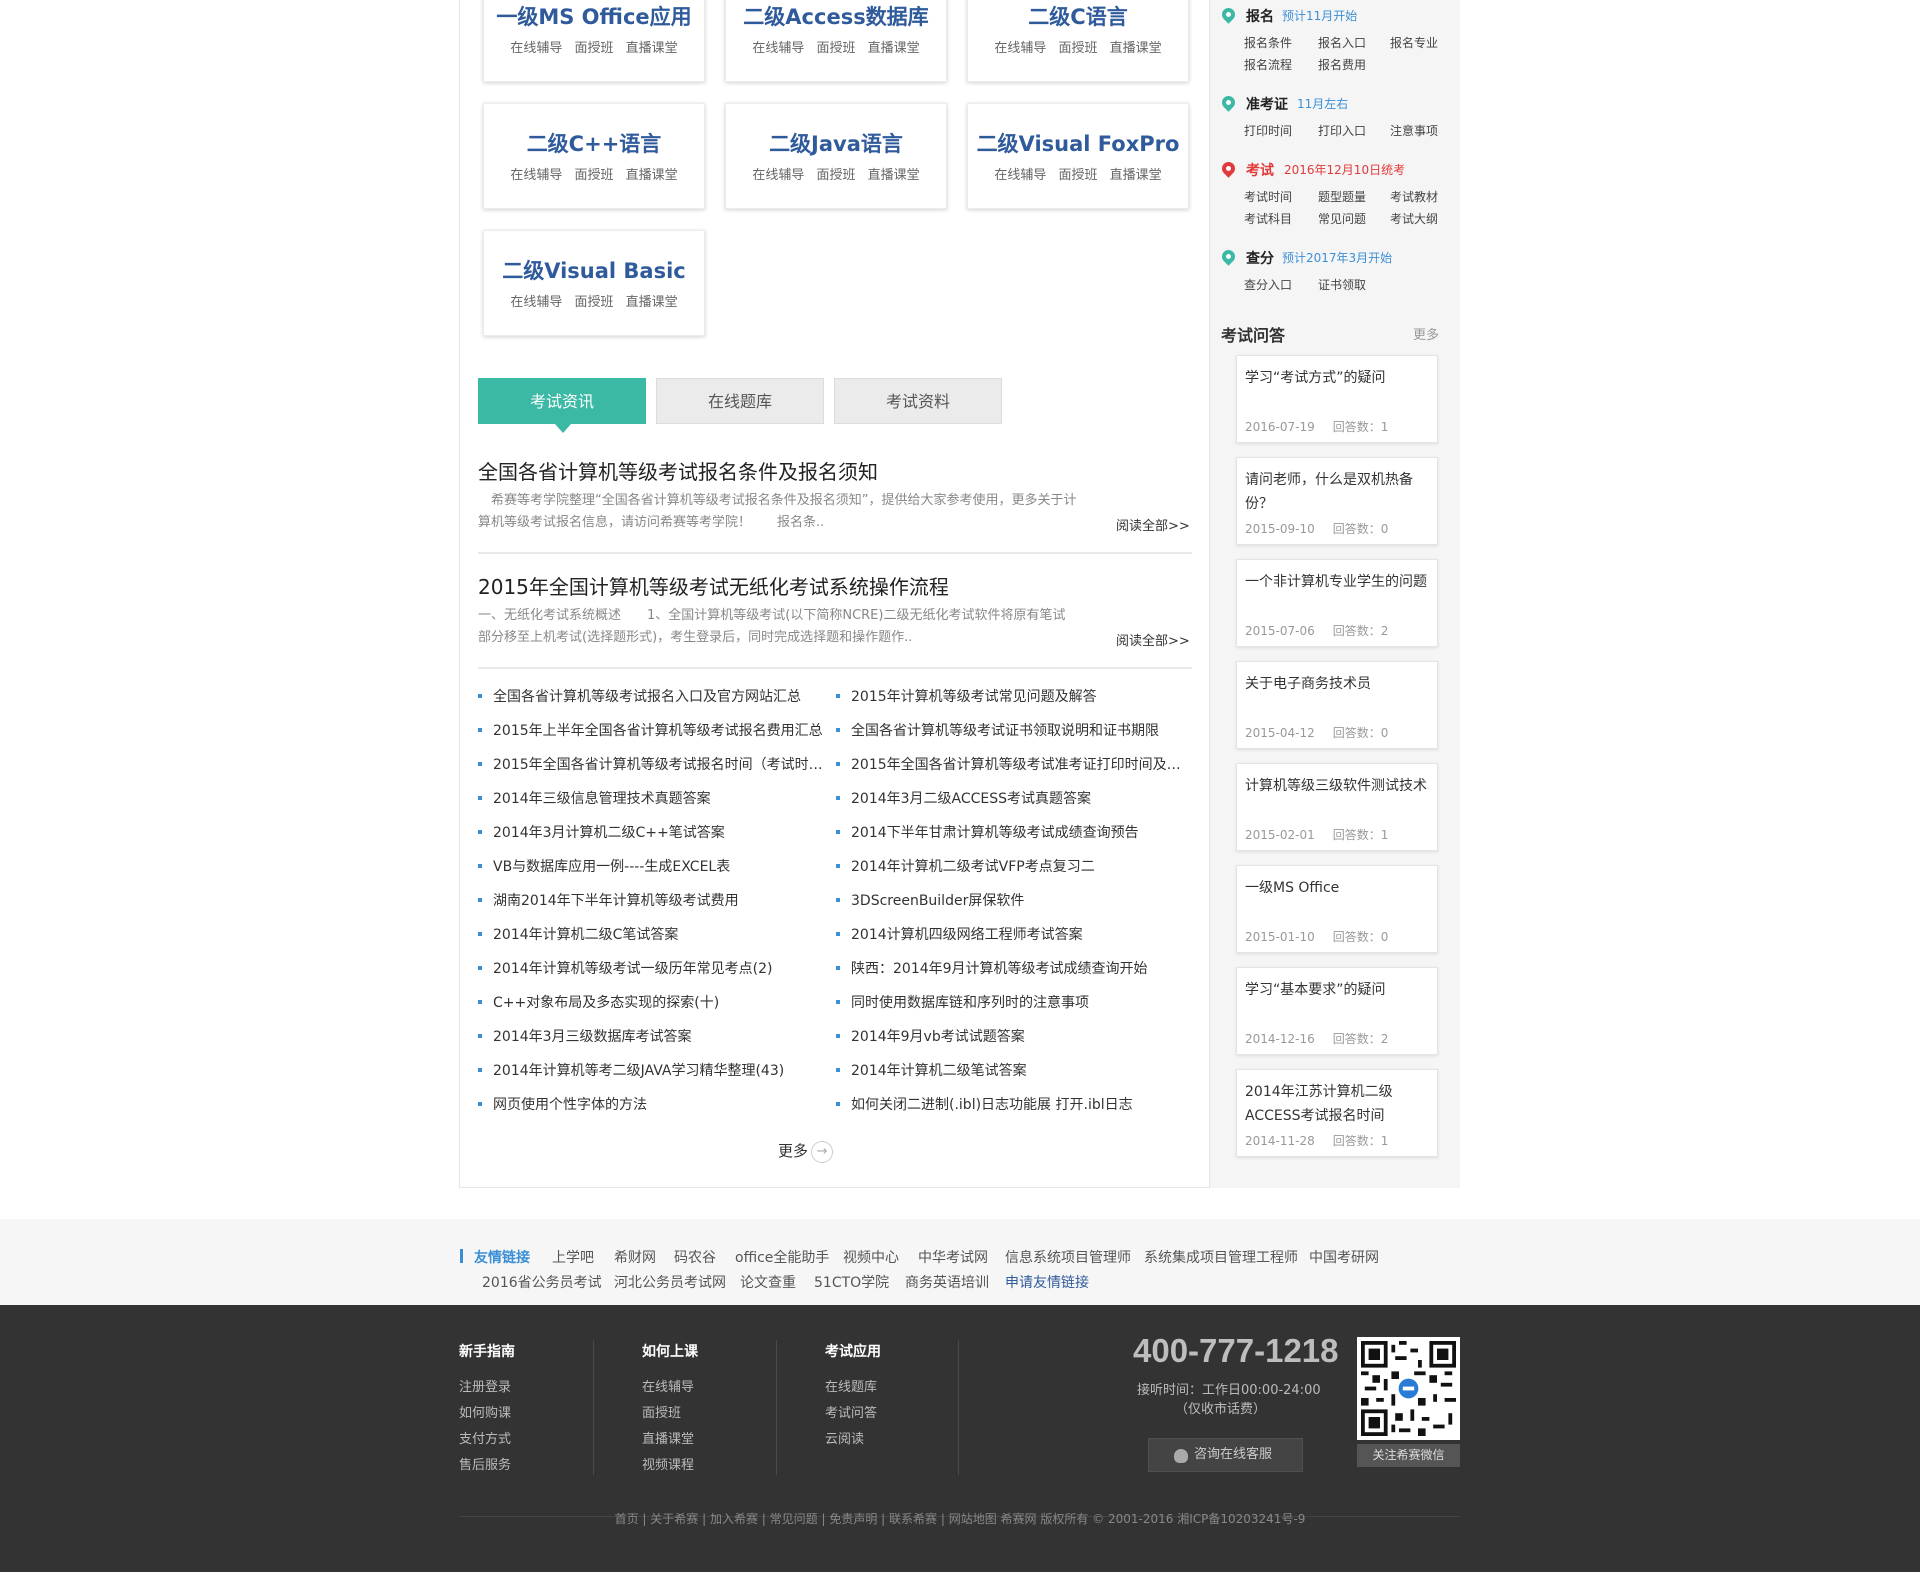 The image size is (1920, 1572). What do you see at coordinates (871, 1257) in the screenshot?
I see `friend-link: 视频中心` at bounding box center [871, 1257].